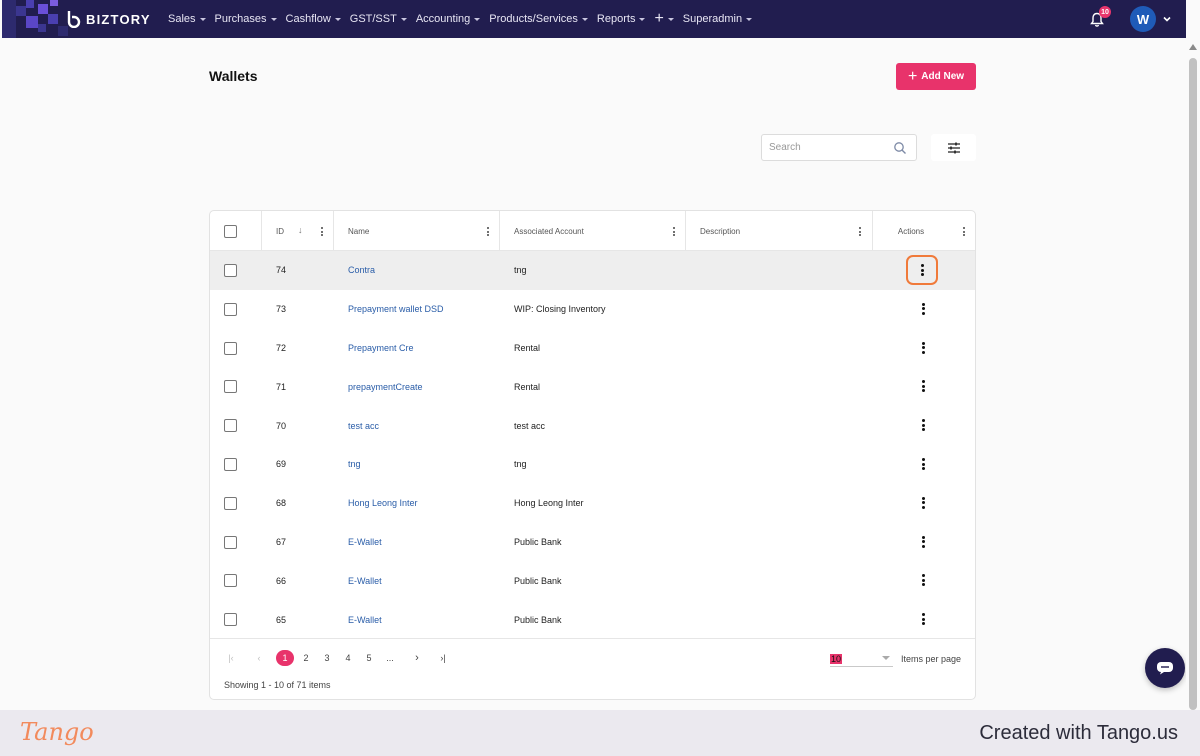  What do you see at coordinates (443, 658) in the screenshot?
I see `last-page-icon: ›|` at bounding box center [443, 658].